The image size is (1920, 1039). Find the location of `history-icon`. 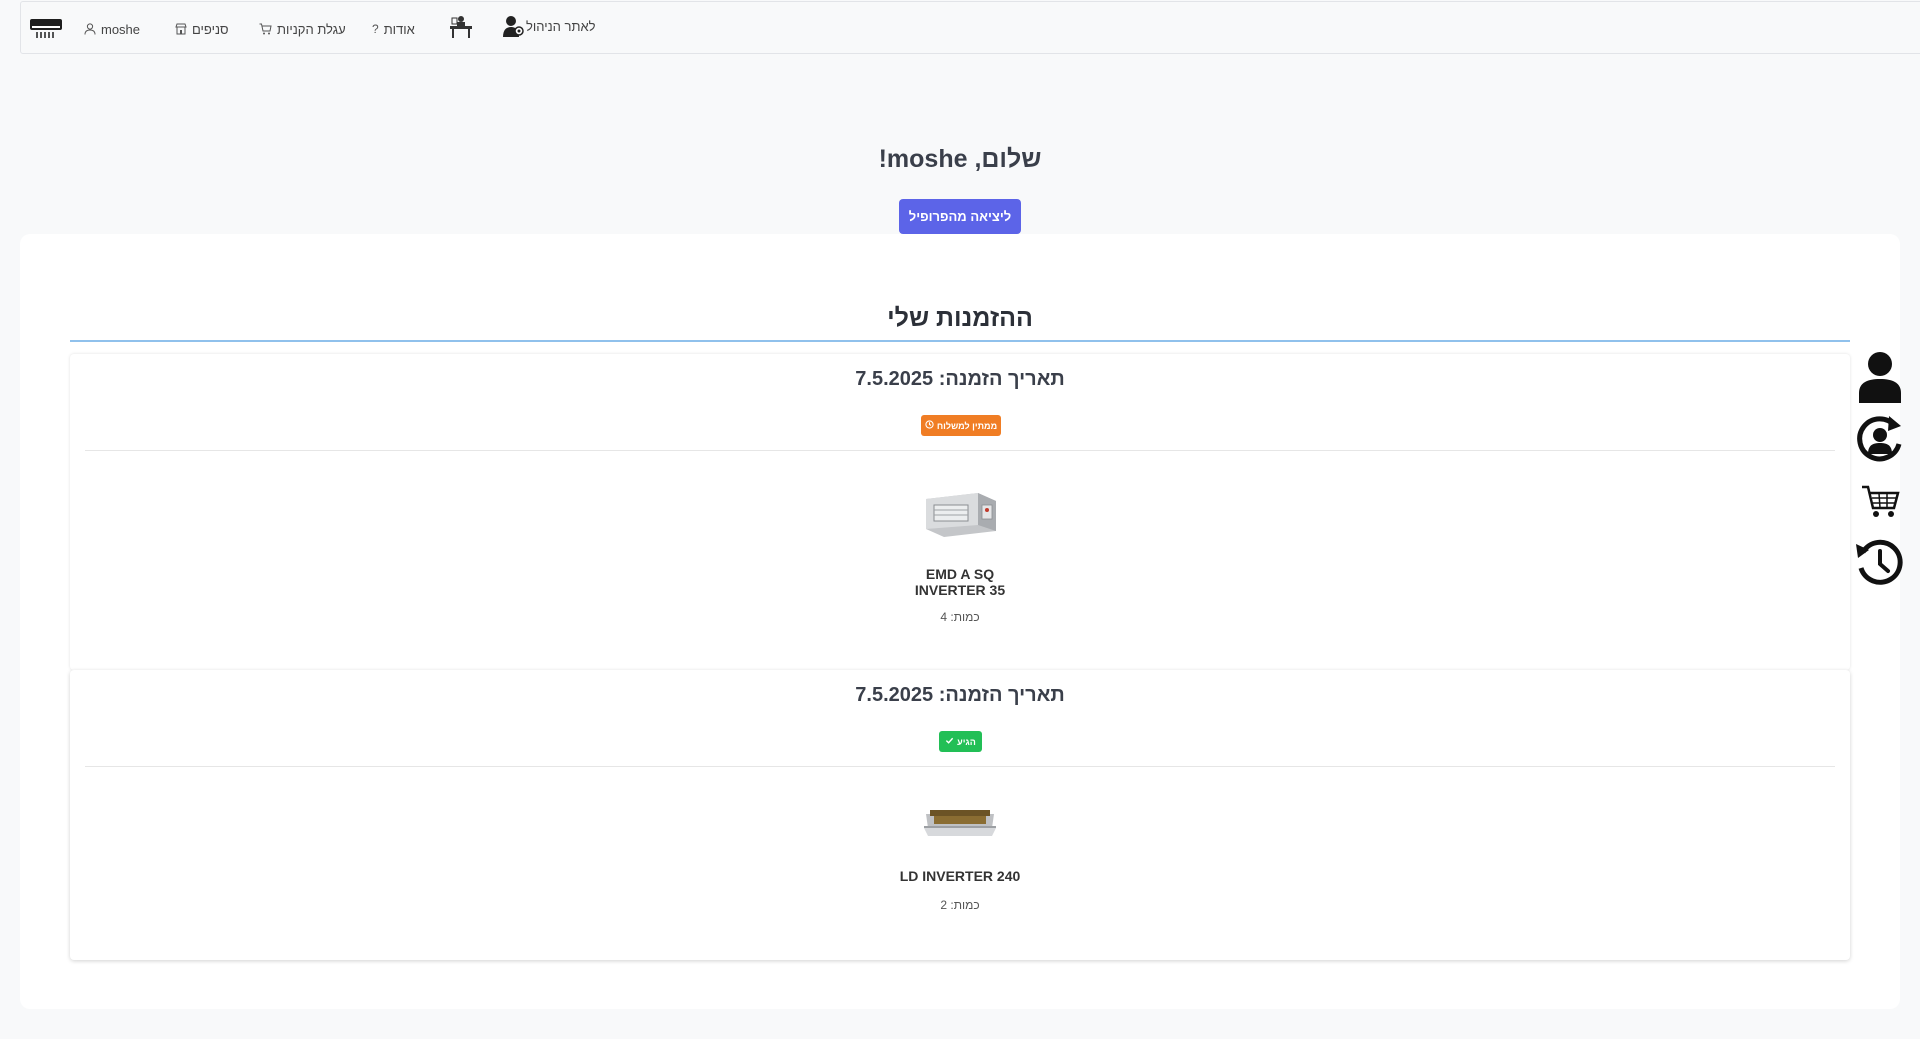

history-icon is located at coordinates (1880, 563).